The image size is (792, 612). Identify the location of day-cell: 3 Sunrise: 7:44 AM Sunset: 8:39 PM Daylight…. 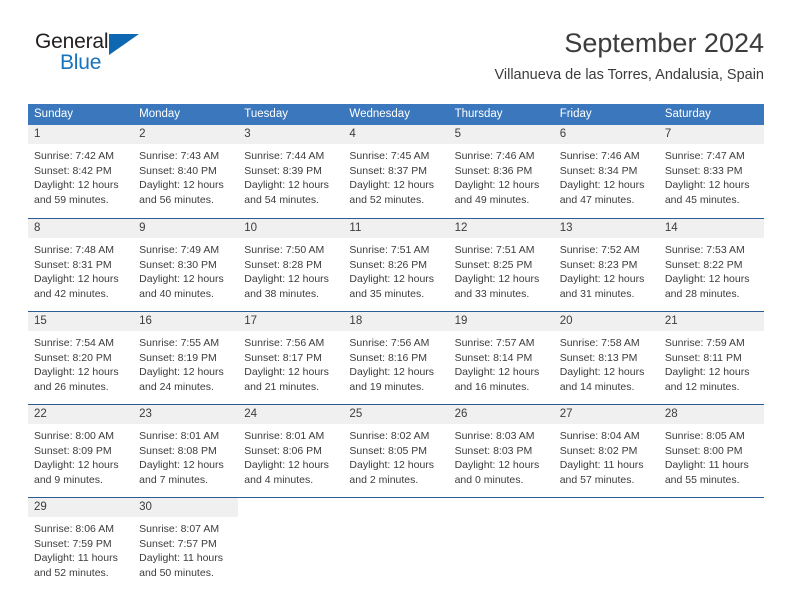
(291, 168).